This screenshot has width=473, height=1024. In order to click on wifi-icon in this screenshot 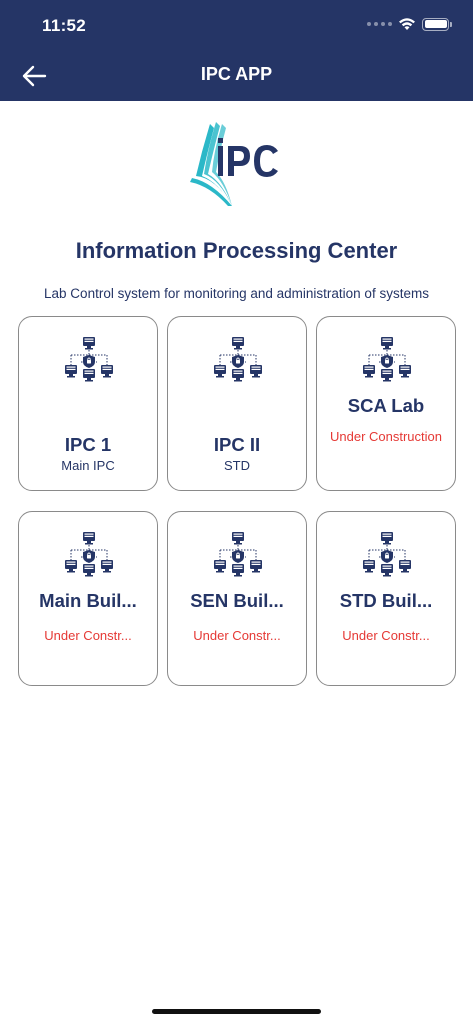, I will do `click(407, 24)`.